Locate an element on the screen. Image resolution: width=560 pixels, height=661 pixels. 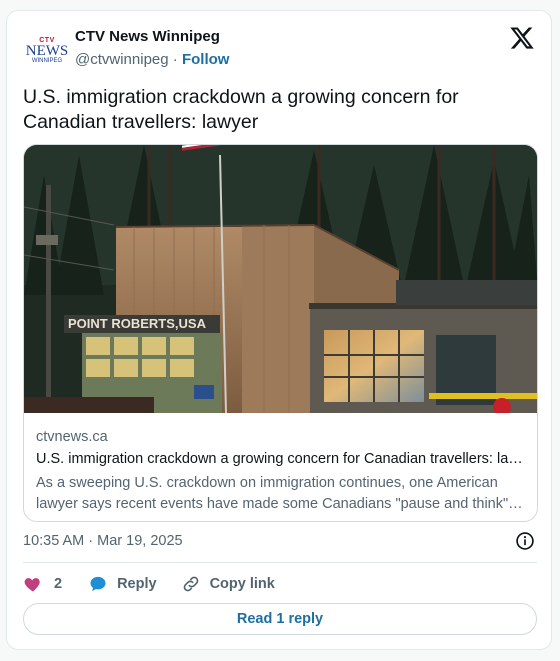
action-bar: 2 Reply Copy link is located at coordinates (149, 584).